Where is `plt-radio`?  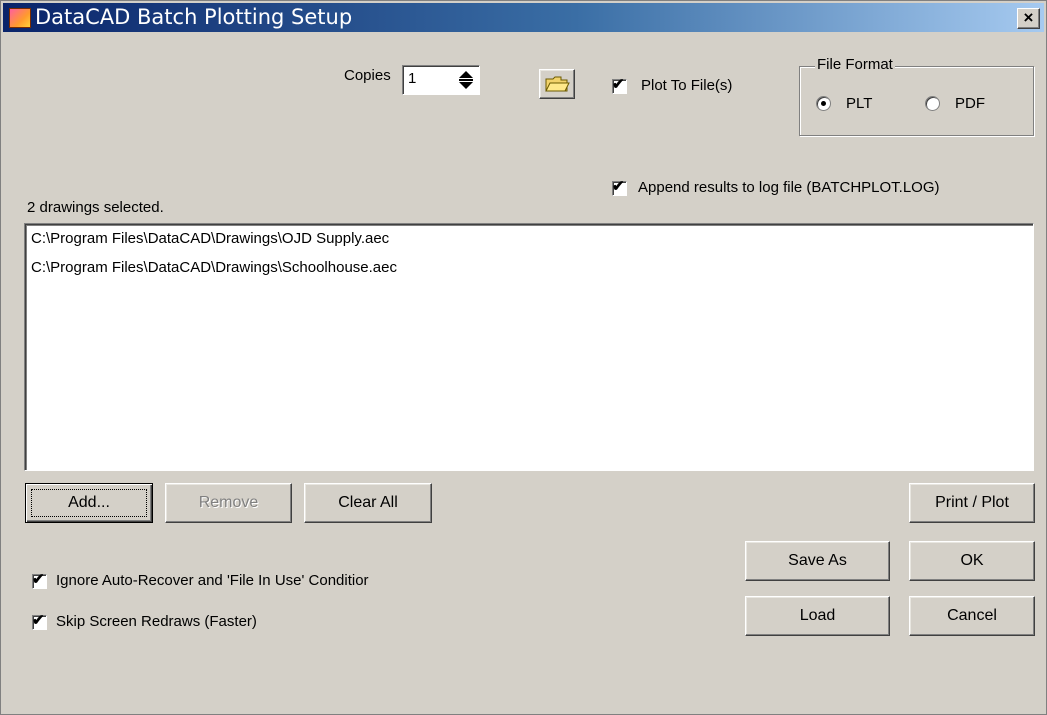 plt-radio is located at coordinates (823, 103).